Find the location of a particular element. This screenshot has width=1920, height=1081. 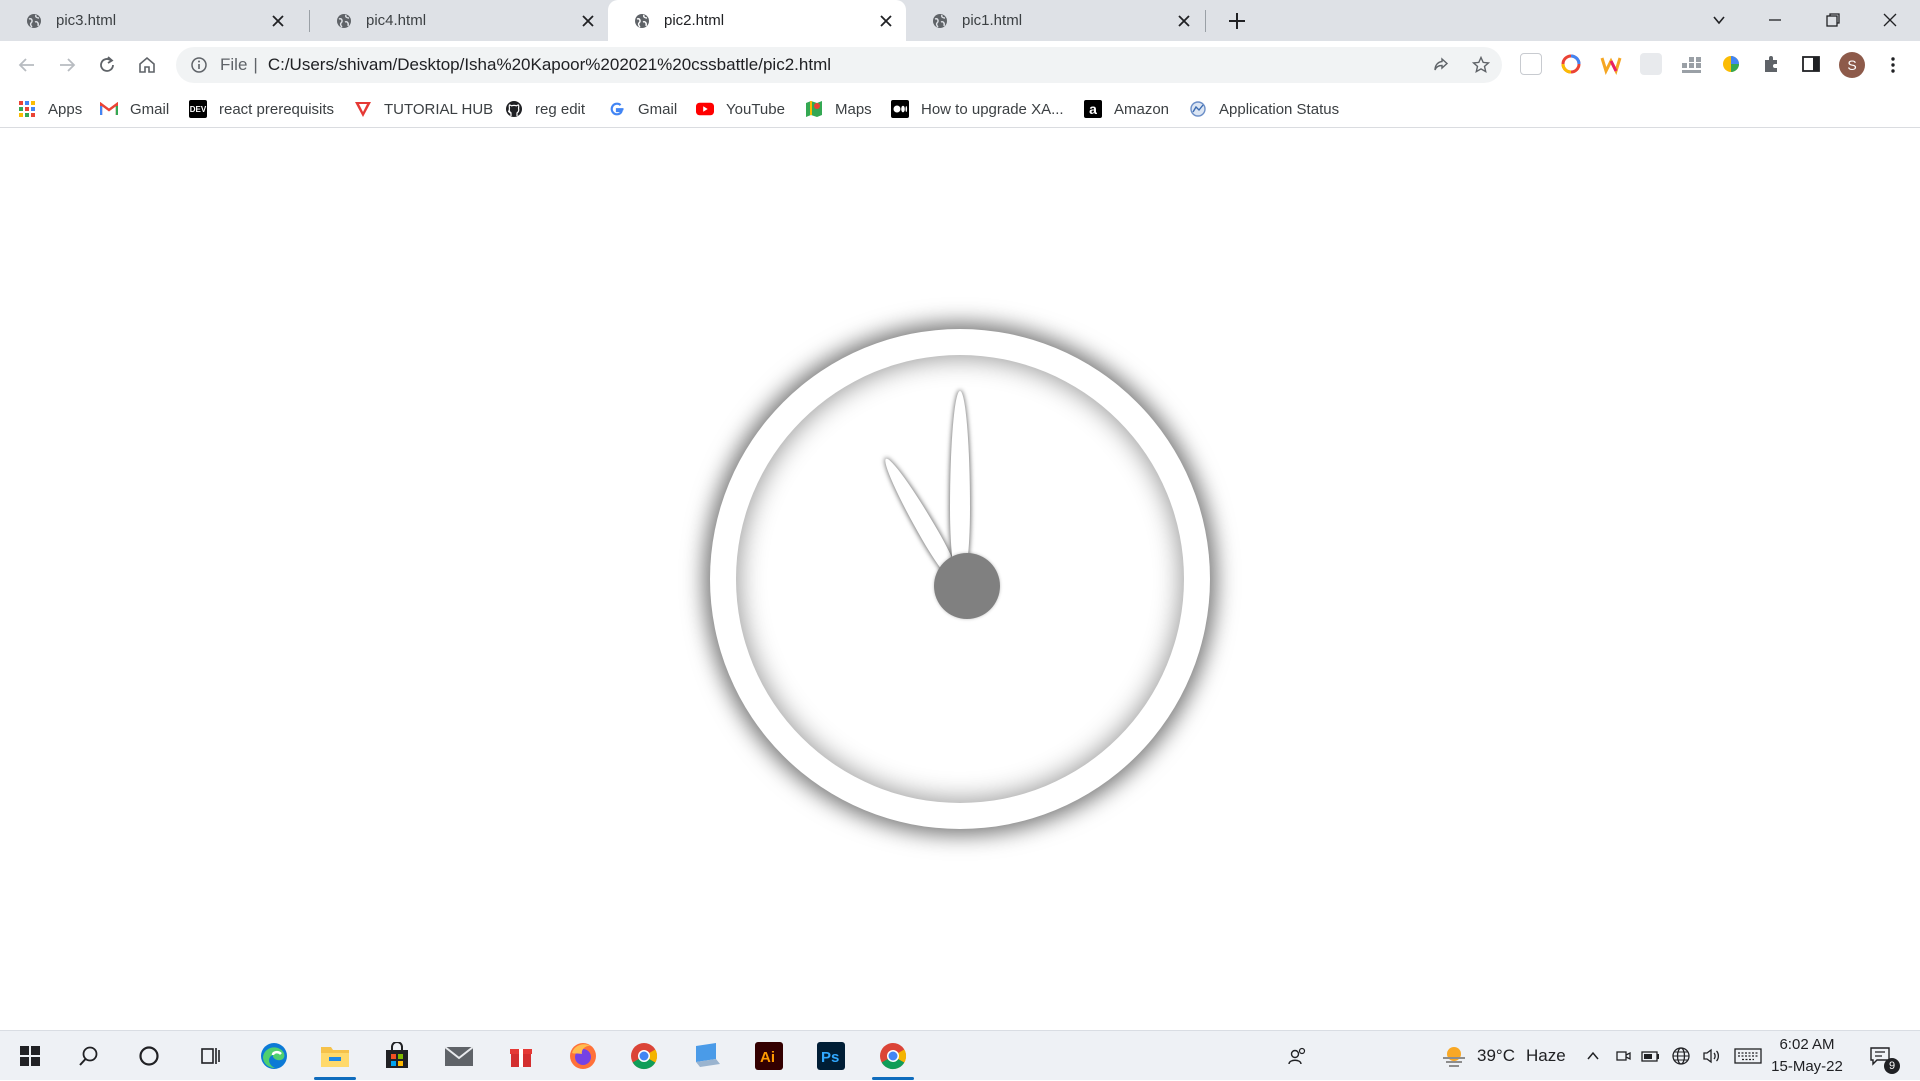

home-icon is located at coordinates (147, 65).